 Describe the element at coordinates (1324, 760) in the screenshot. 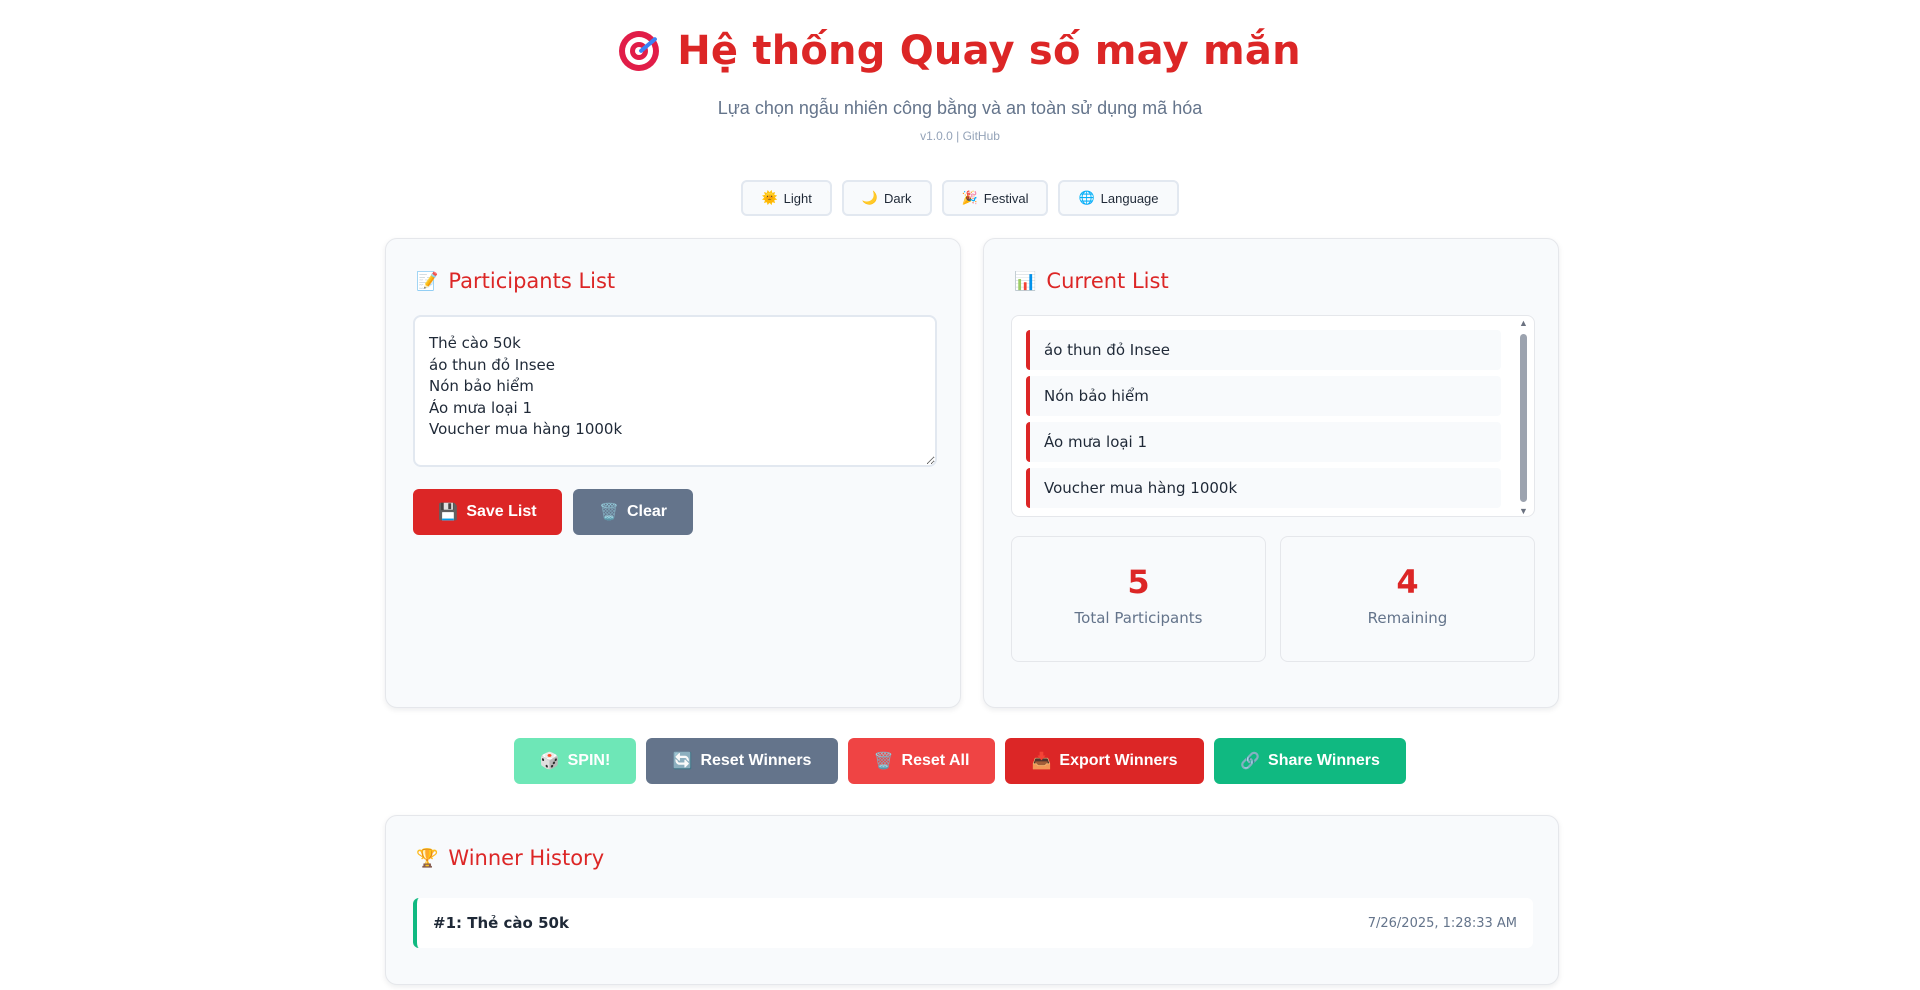

I see `share-winners-label: Share Winners` at that location.